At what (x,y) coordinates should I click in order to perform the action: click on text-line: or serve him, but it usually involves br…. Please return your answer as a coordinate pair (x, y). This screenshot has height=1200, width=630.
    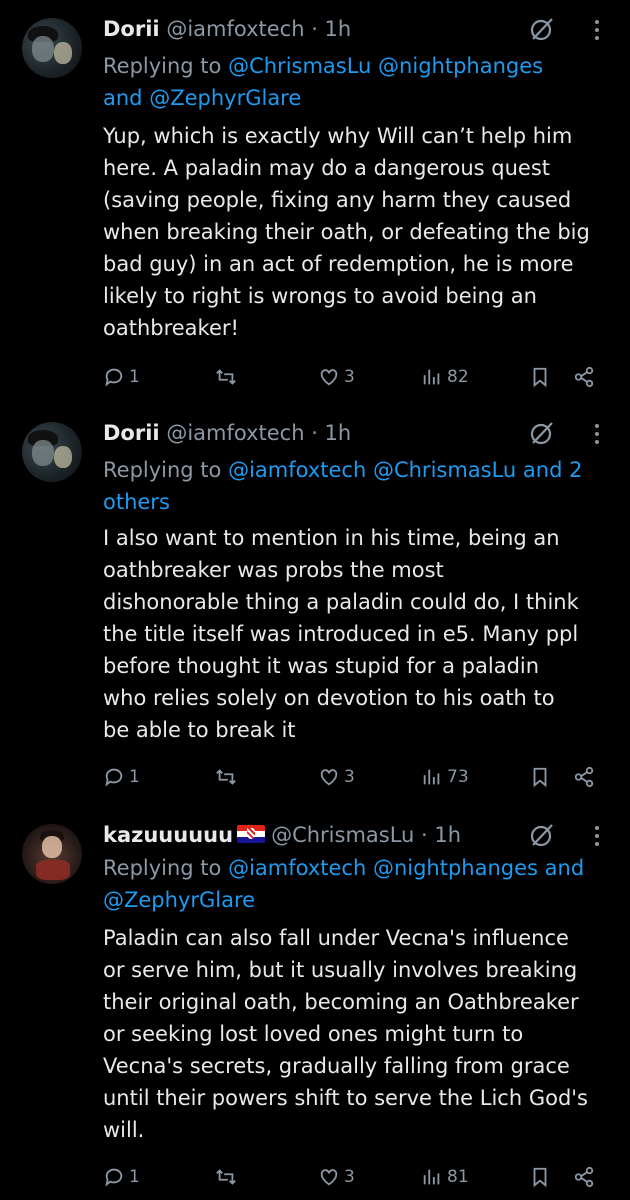
    Looking at the image, I should click on (340, 970).